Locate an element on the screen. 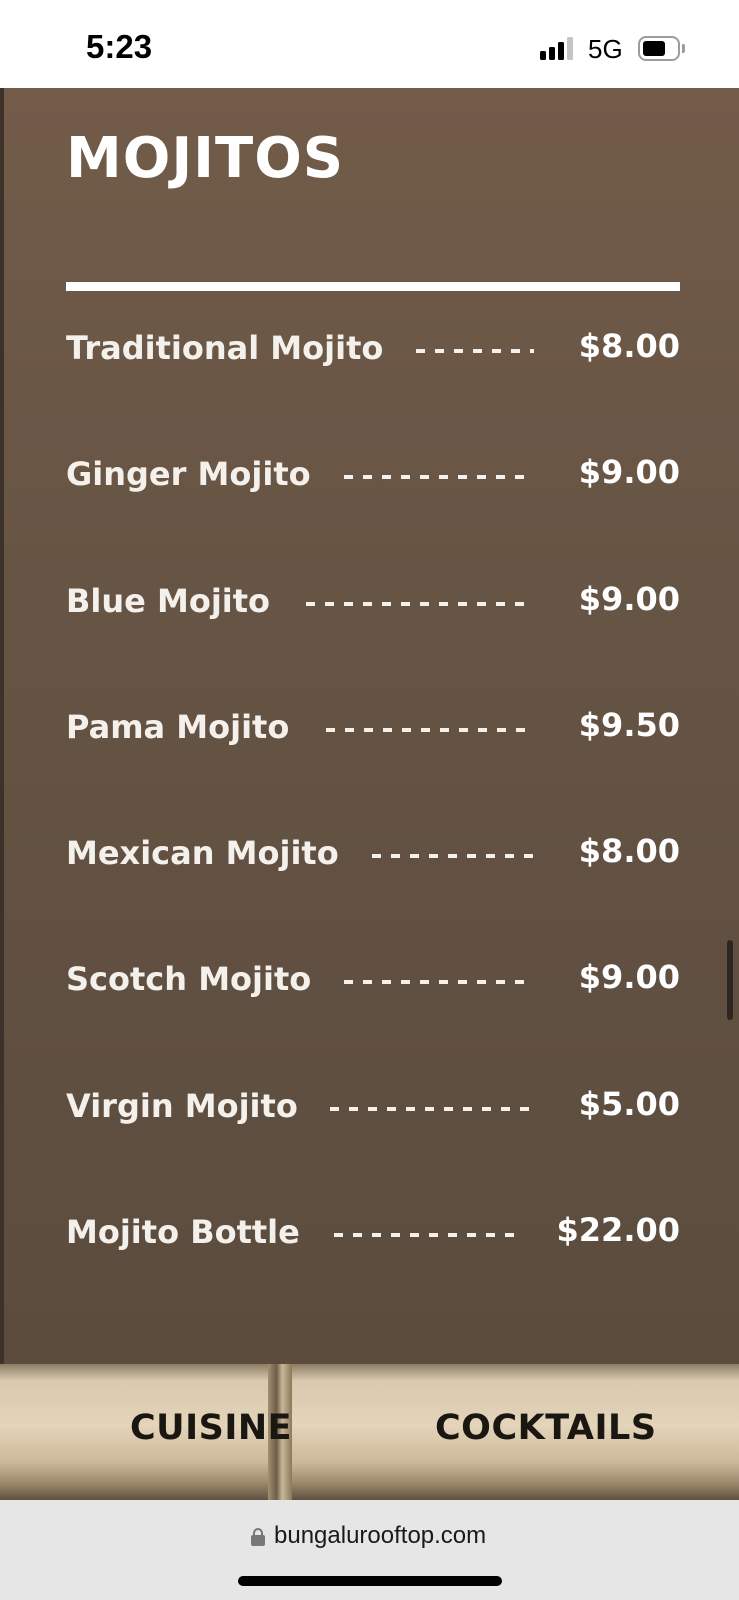  item-name: Traditional Mojito is located at coordinates (225, 348).